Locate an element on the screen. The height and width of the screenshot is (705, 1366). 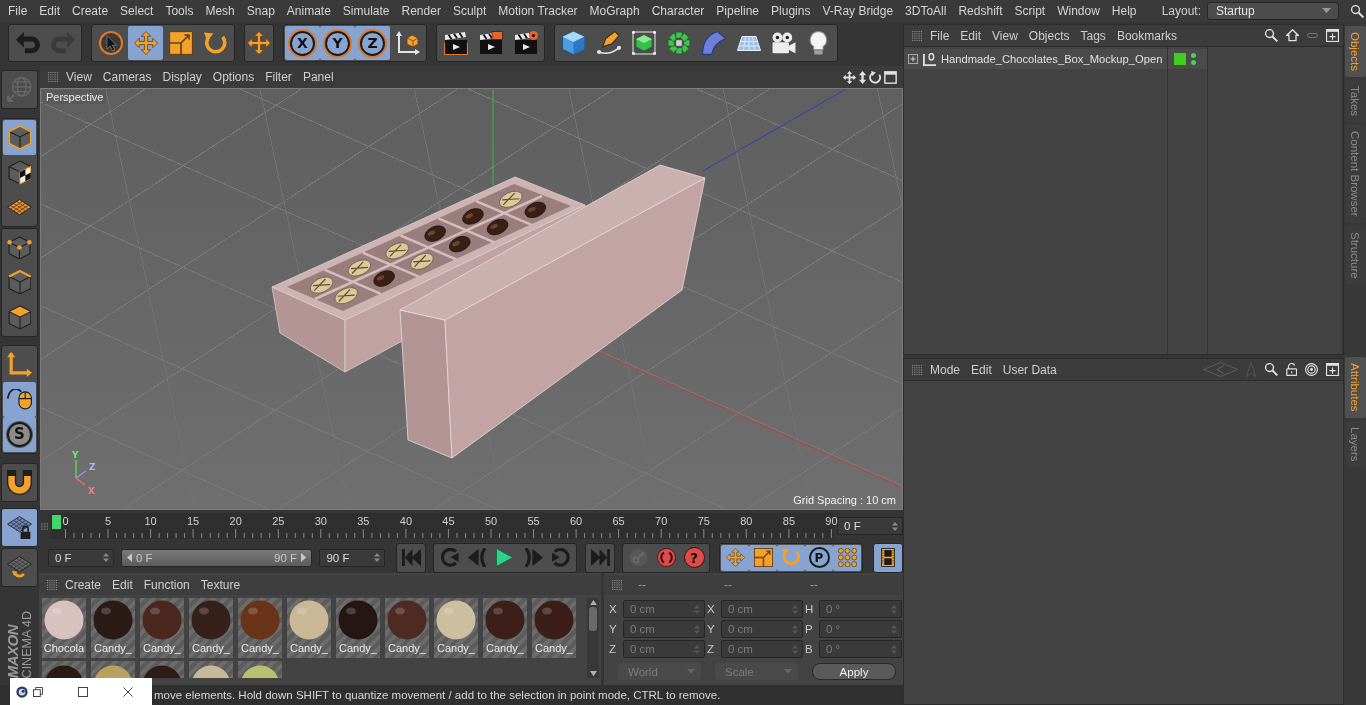
menu-item: Texture is located at coordinates (220, 585).